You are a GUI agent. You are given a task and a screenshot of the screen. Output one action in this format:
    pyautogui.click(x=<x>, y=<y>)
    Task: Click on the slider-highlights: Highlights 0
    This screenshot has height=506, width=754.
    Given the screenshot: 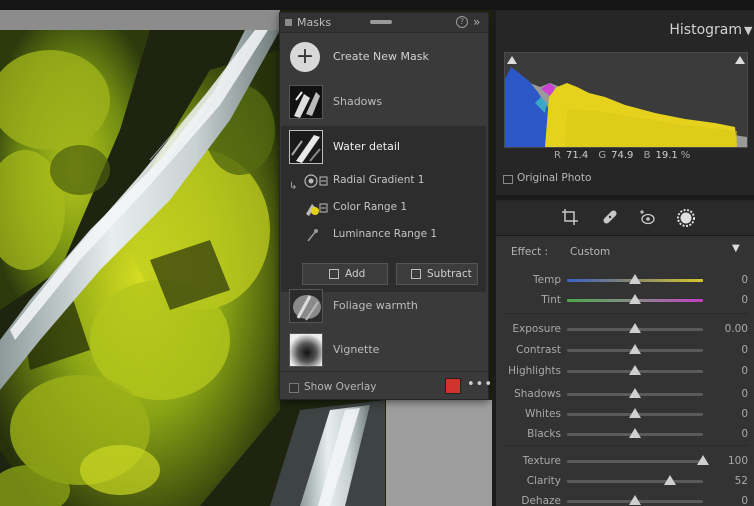 What is the action you would take?
    pyautogui.click(x=625, y=372)
    